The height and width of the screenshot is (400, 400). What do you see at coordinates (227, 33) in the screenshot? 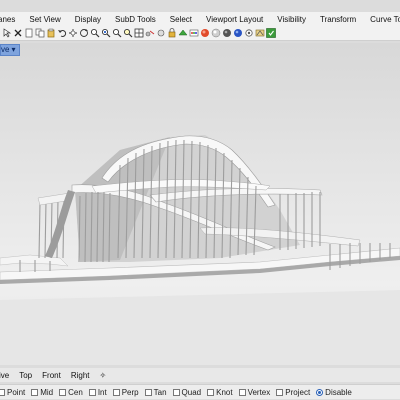
I see `sphere-icon` at bounding box center [227, 33].